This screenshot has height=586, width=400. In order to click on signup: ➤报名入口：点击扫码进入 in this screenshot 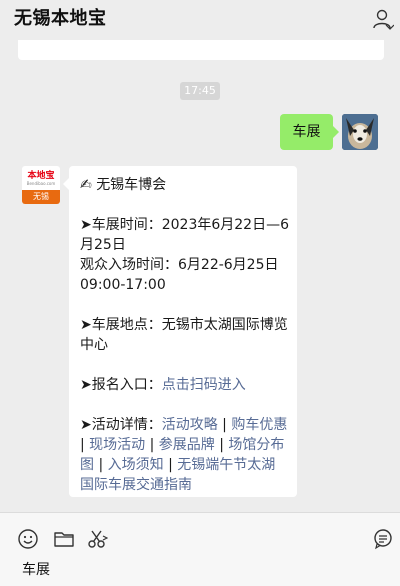, I will do `click(184, 385)`.